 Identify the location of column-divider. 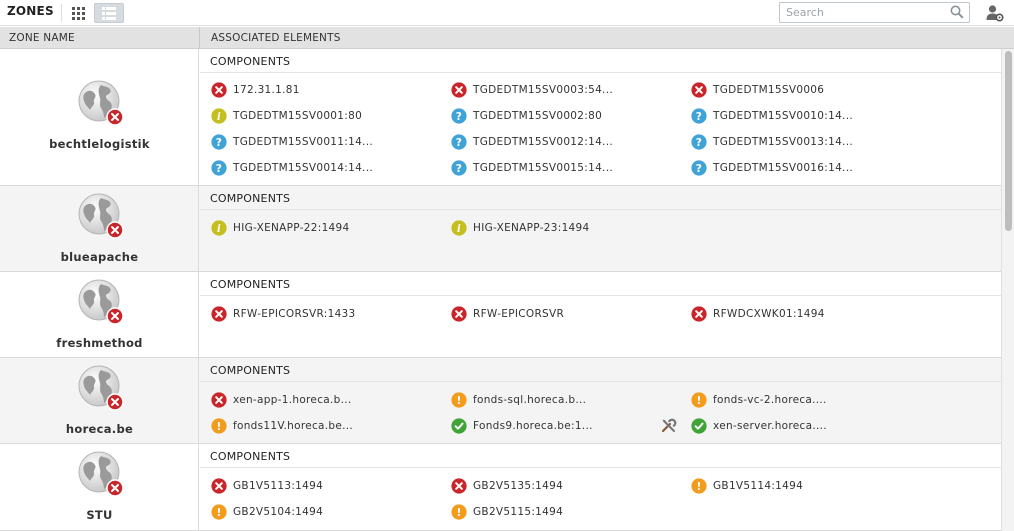
(199, 38).